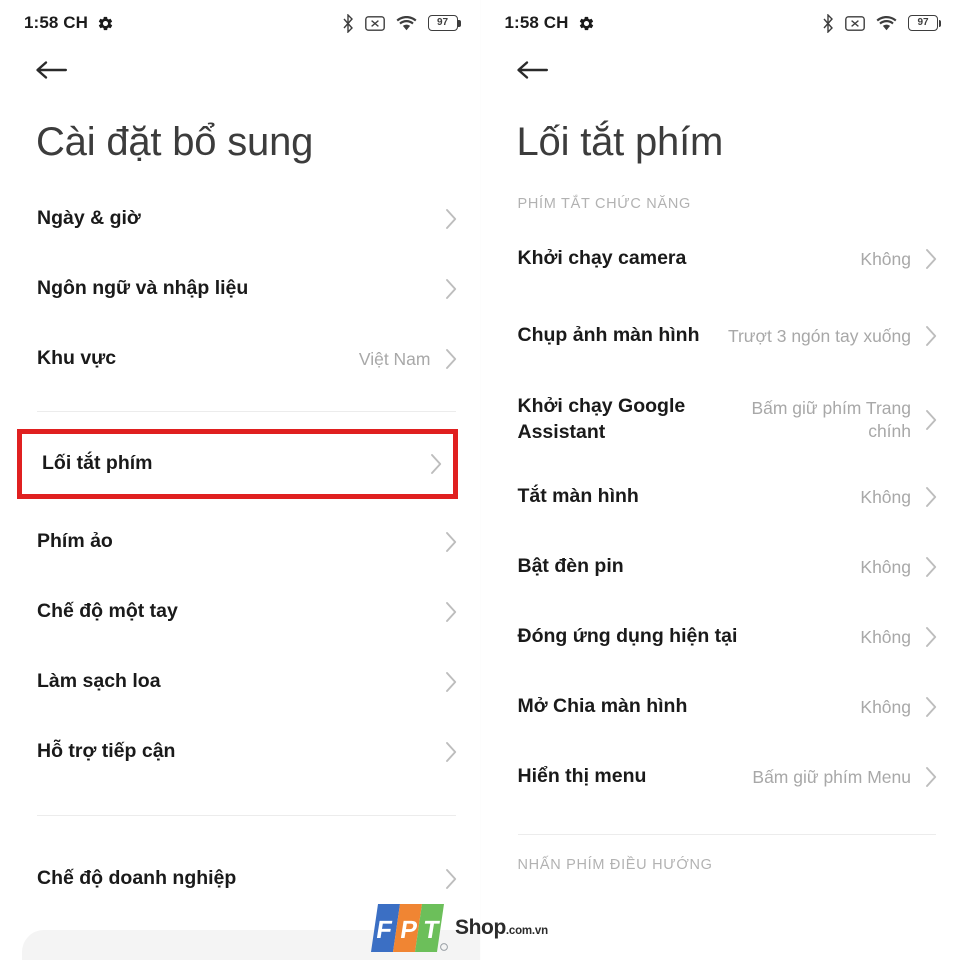 Image resolution: width=960 pixels, height=960 pixels. What do you see at coordinates (720, 567) in the screenshot?
I see `list-item: Bật đèn pin Không` at bounding box center [720, 567].